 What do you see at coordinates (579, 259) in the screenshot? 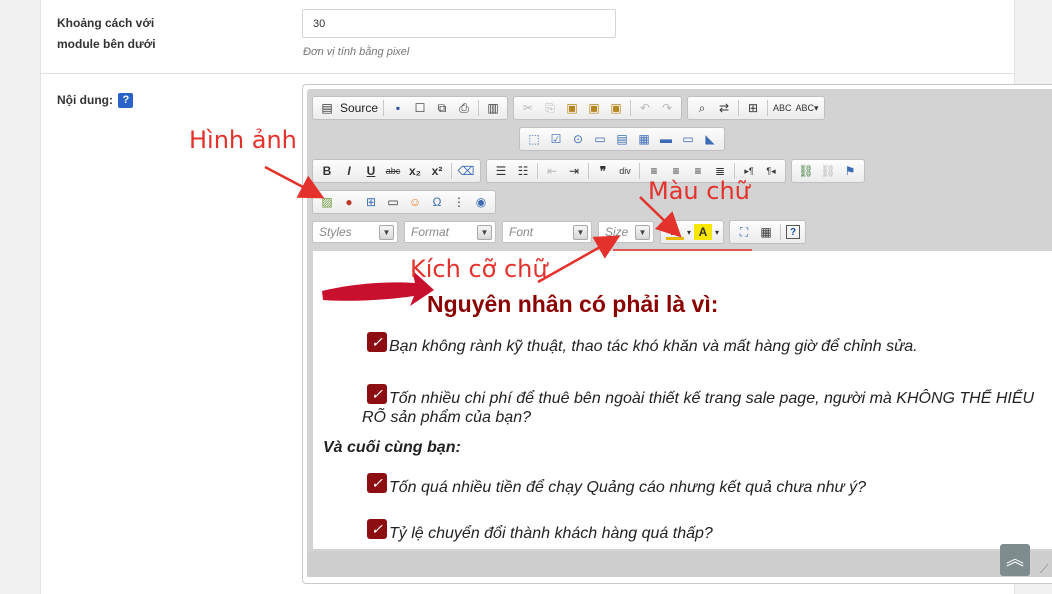
I see `arrow-to-size` at bounding box center [579, 259].